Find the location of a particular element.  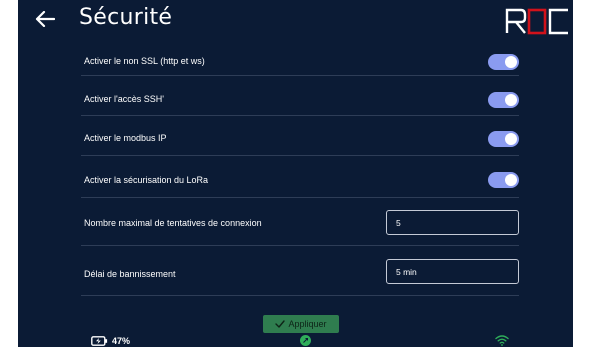

apply-button: Appliquer is located at coordinates (301, 324).